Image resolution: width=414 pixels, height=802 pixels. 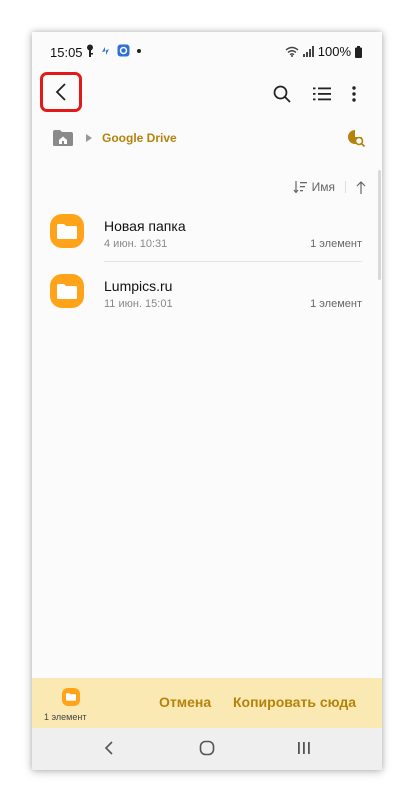 I want to click on nav-home-icon, so click(x=207, y=748).